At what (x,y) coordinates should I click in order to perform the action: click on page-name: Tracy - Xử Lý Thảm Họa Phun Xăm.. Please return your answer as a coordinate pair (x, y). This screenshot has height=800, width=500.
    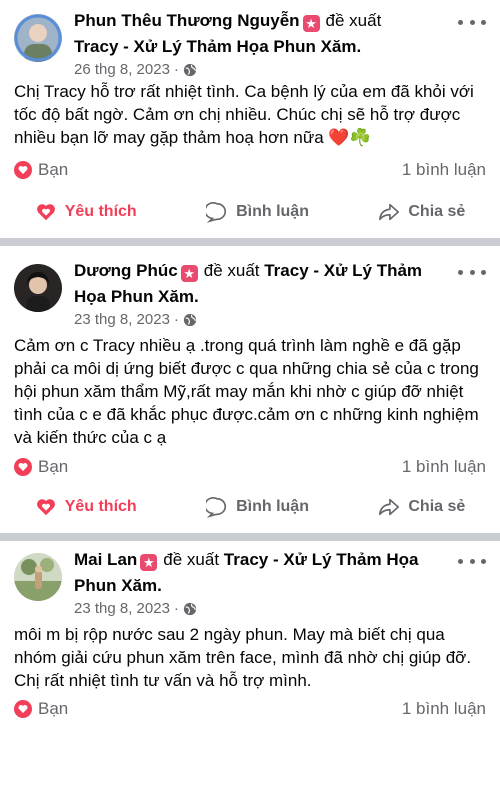
    Looking at the image, I should click on (262, 47).